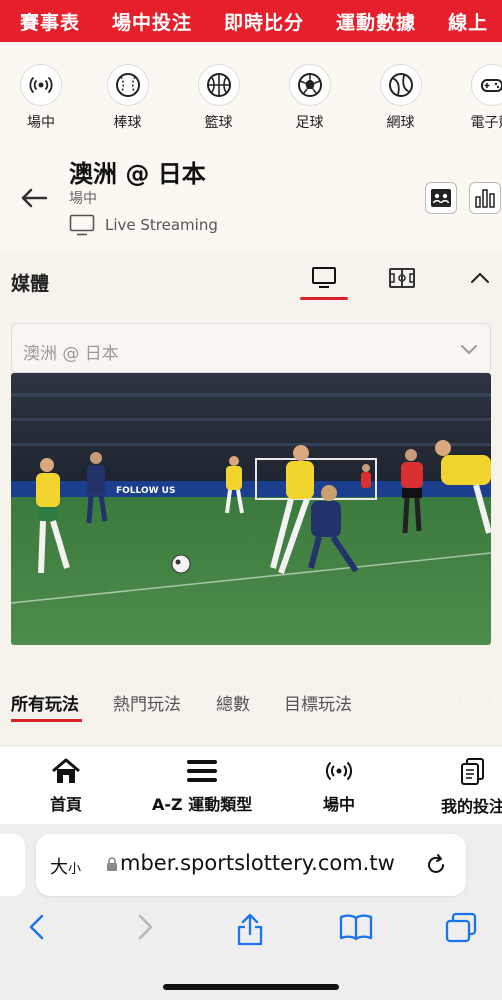 The height and width of the screenshot is (1000, 502). What do you see at coordinates (251, 197) in the screenshot?
I see `match-header: 澳洲 @ 日本 場中 Live Streaming` at bounding box center [251, 197].